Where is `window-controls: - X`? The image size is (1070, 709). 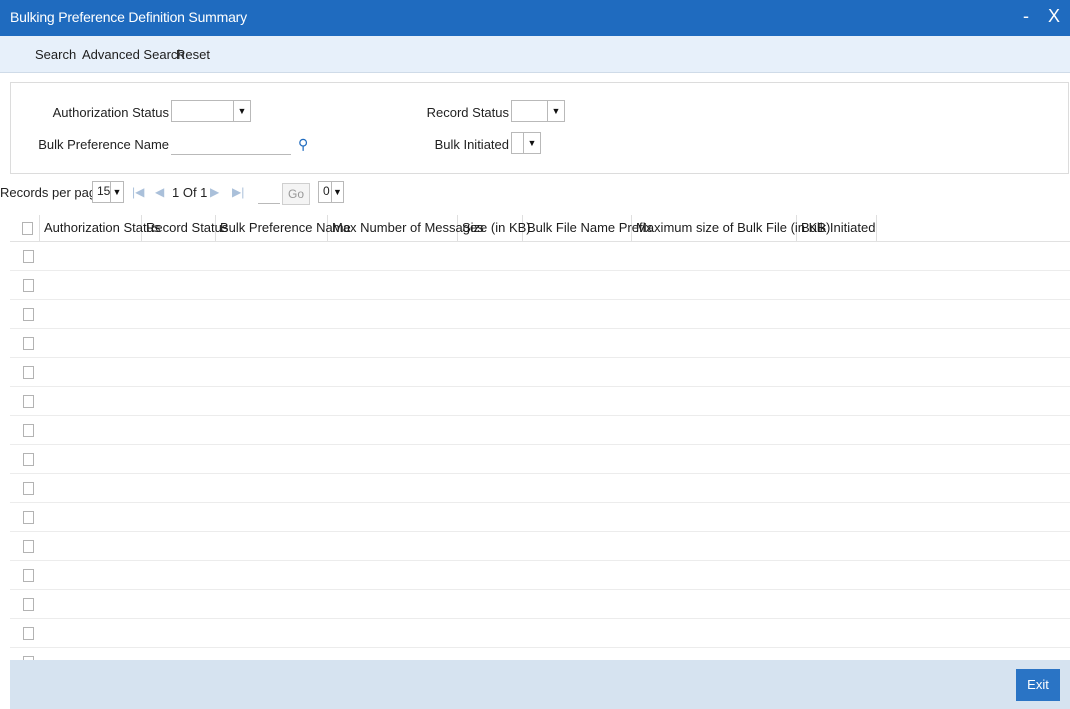 window-controls: - X is located at coordinates (1034, 16).